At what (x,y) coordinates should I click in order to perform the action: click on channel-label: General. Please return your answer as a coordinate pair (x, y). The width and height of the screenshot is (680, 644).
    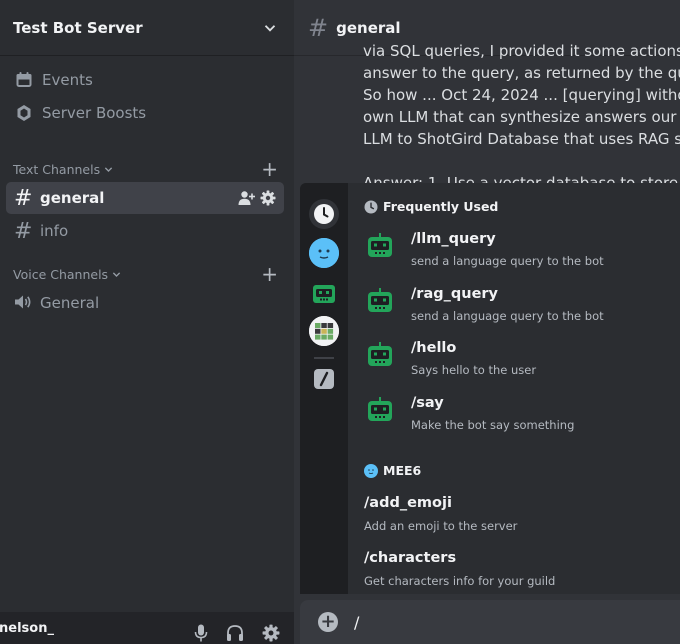
    Looking at the image, I should click on (70, 303).